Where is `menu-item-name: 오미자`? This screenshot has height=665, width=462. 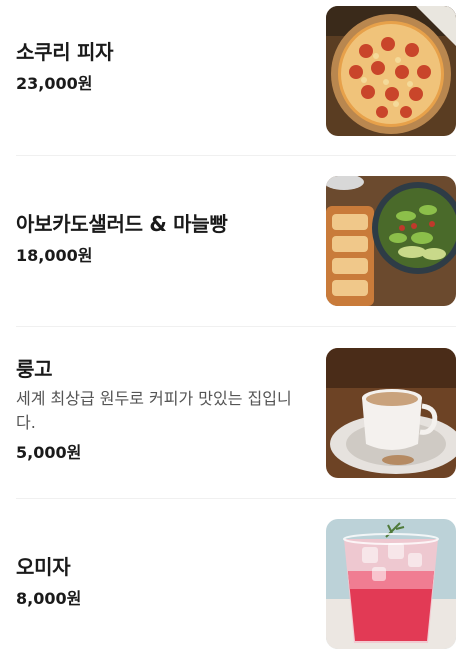
menu-item-name: 오미자 is located at coordinates (43, 567).